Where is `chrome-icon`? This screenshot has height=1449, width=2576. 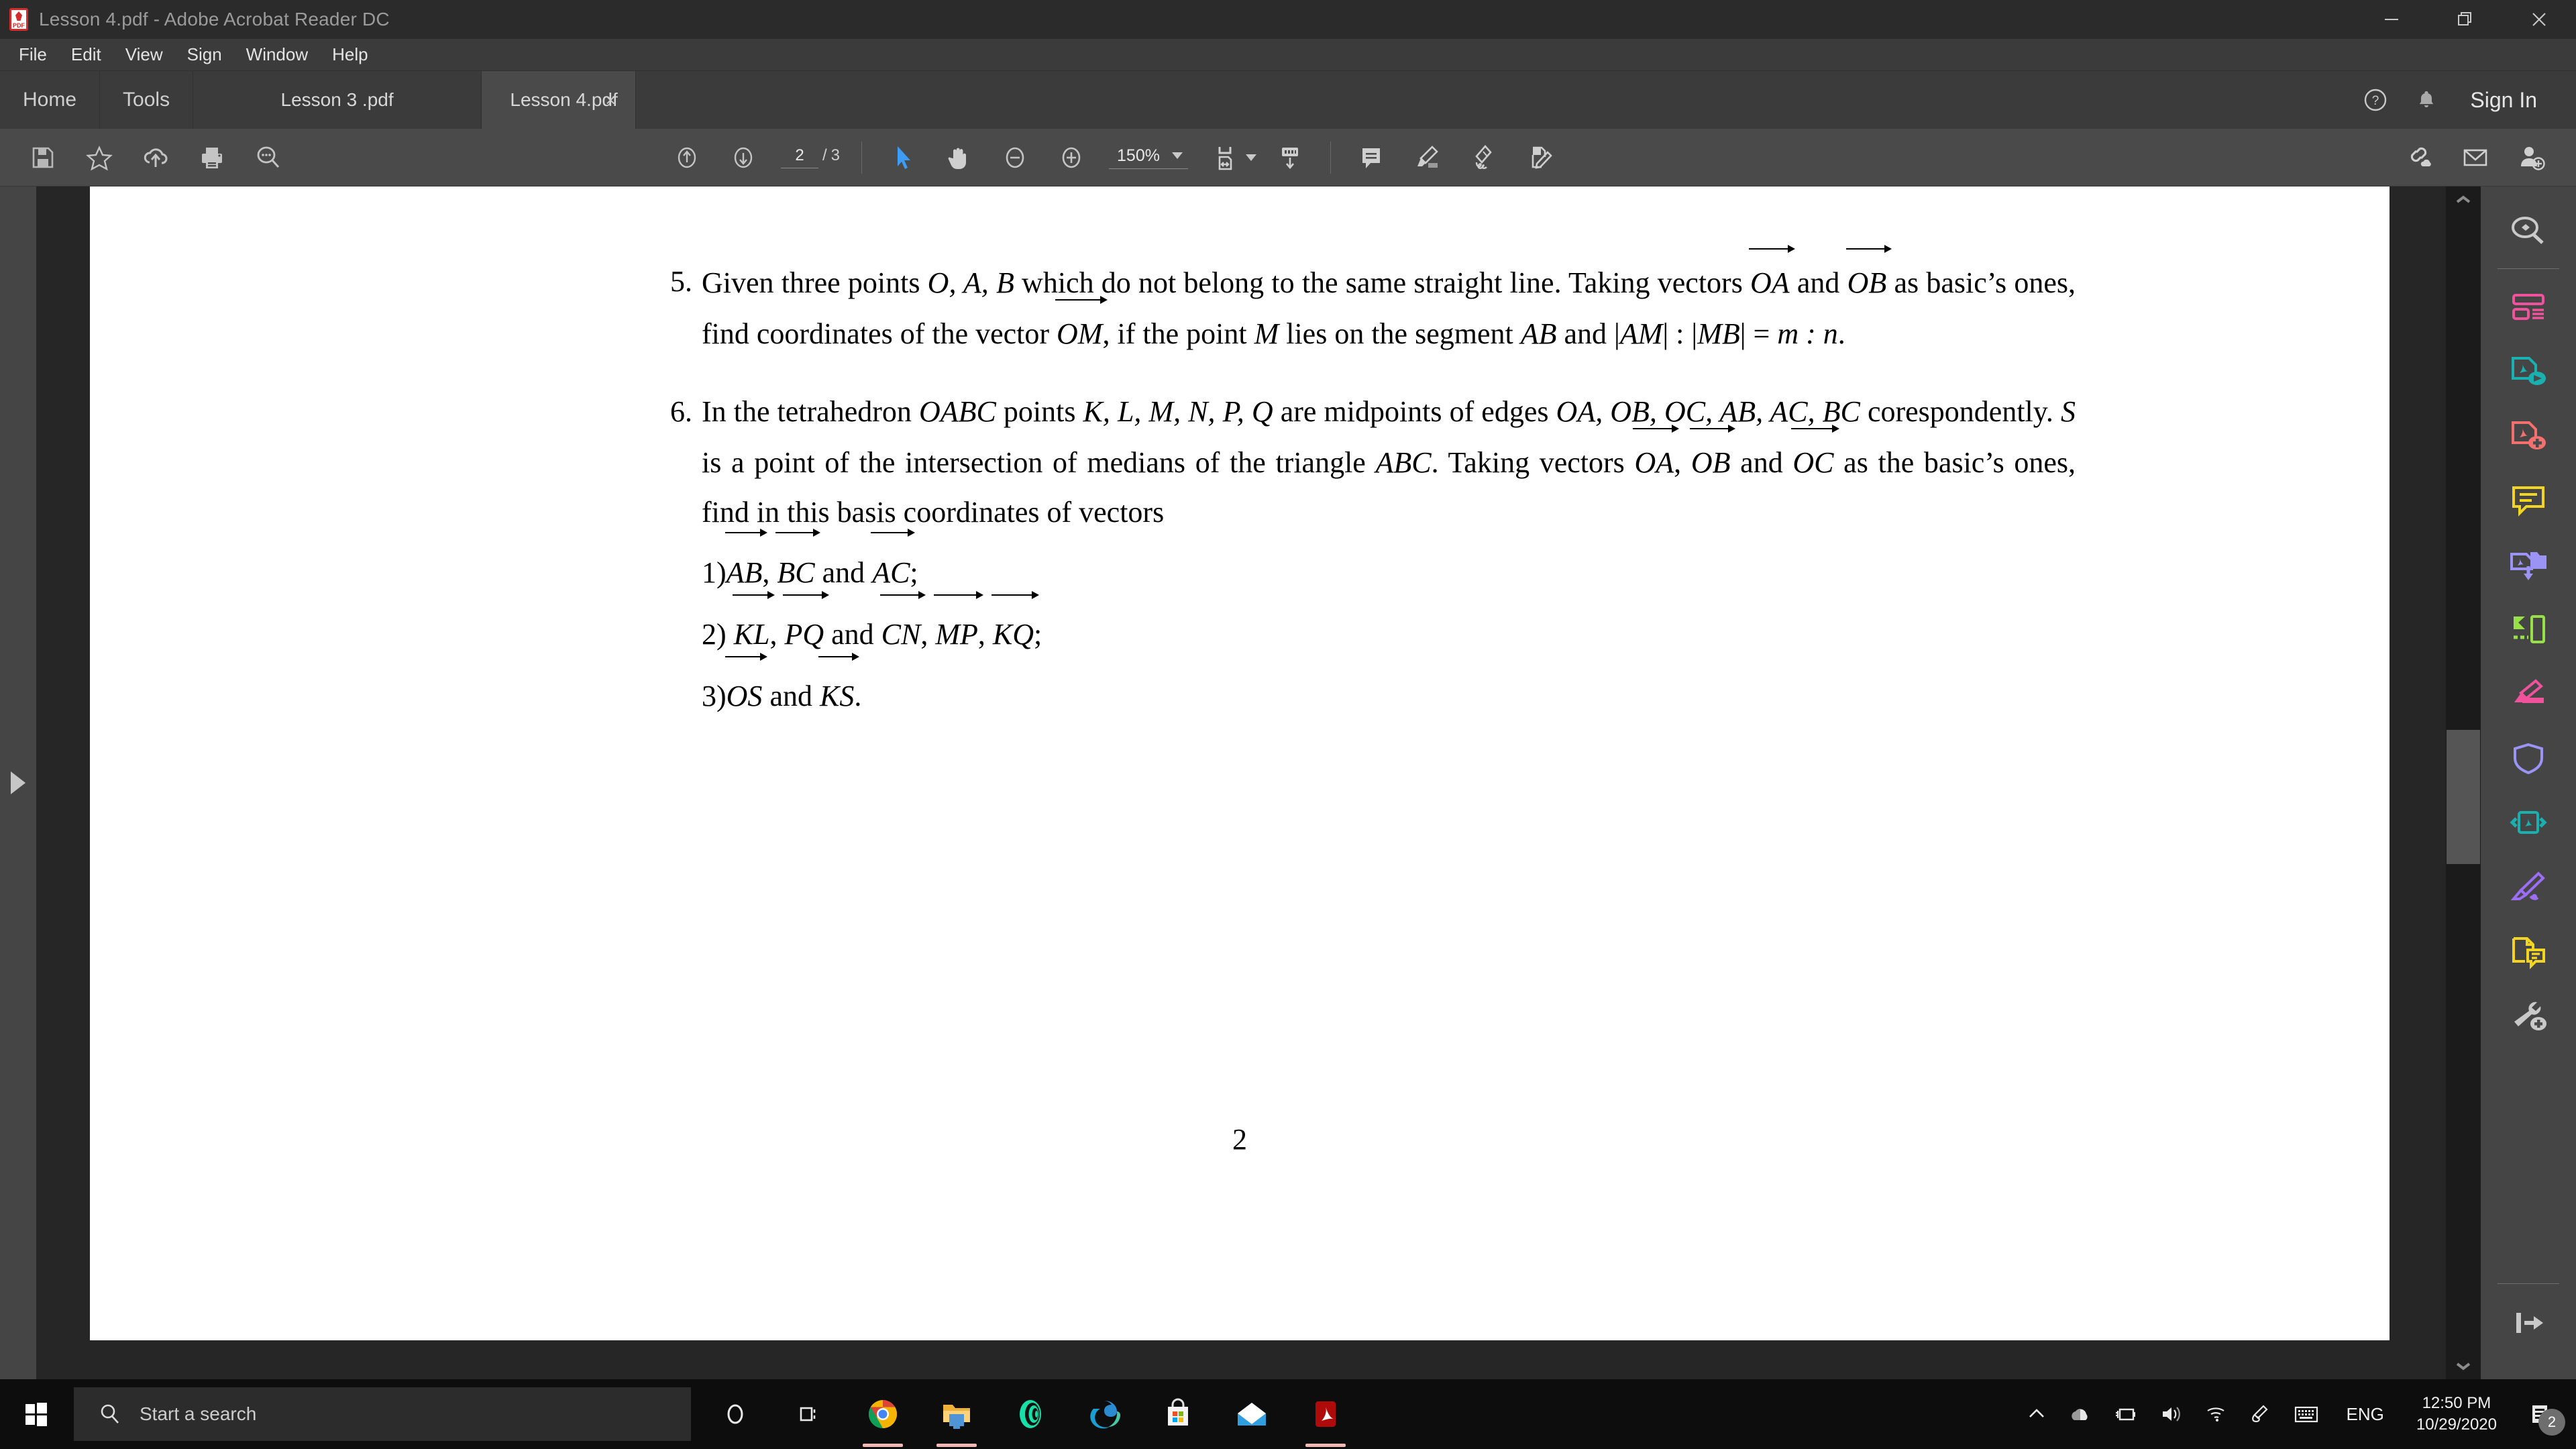
chrome-icon is located at coordinates (883, 1414).